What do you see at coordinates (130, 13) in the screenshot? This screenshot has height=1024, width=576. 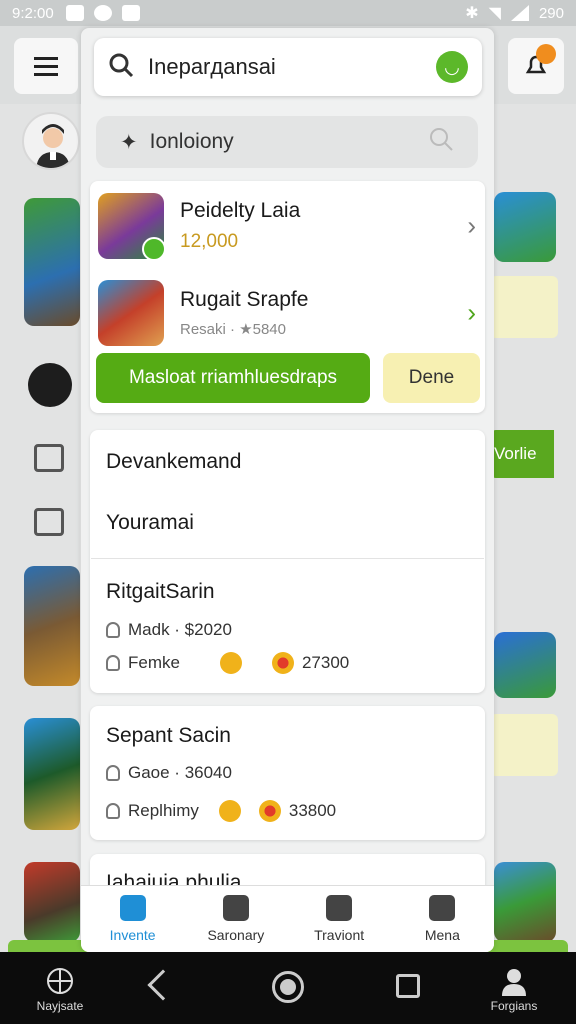 I see `image-notification-icon` at bounding box center [130, 13].